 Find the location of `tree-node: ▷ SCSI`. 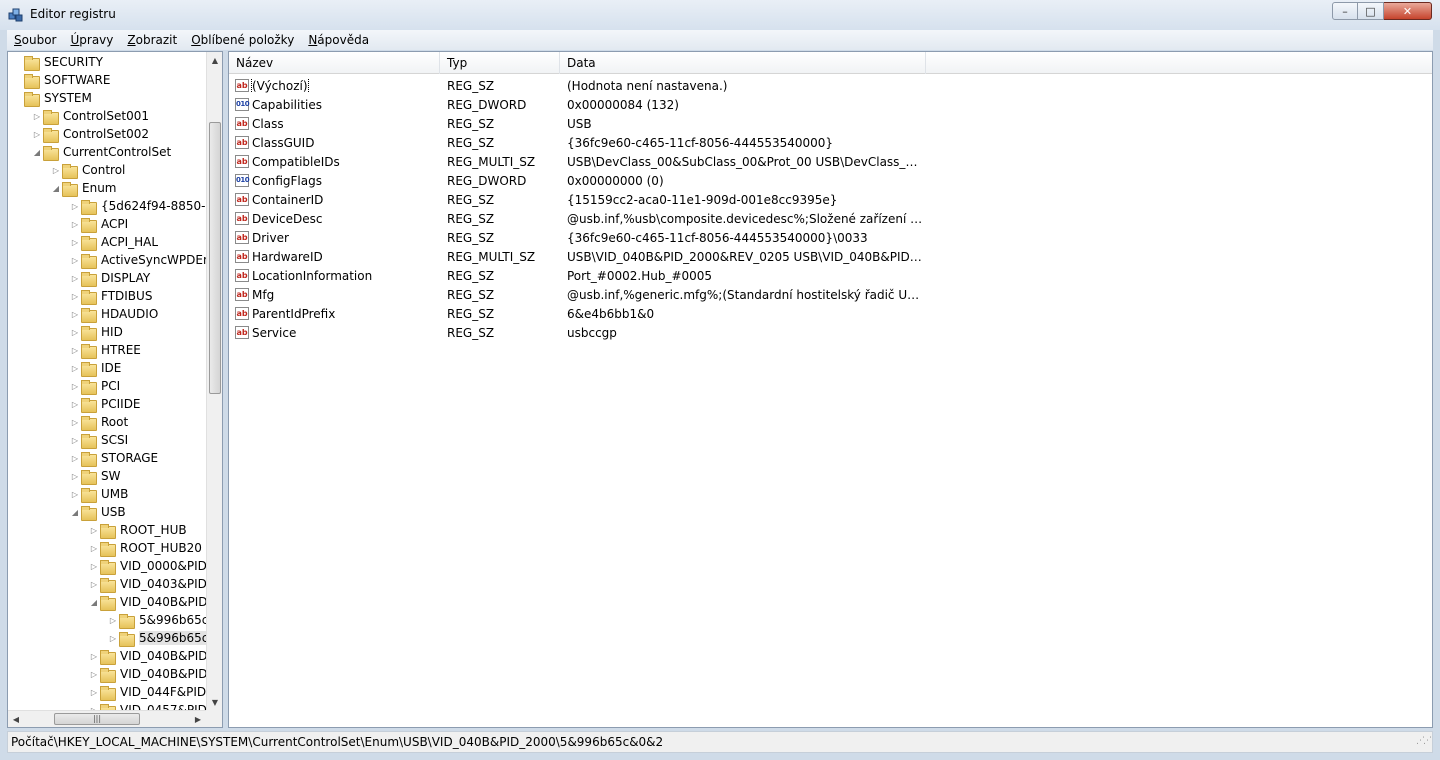

tree-node: ▷ SCSI is located at coordinates (98, 440).